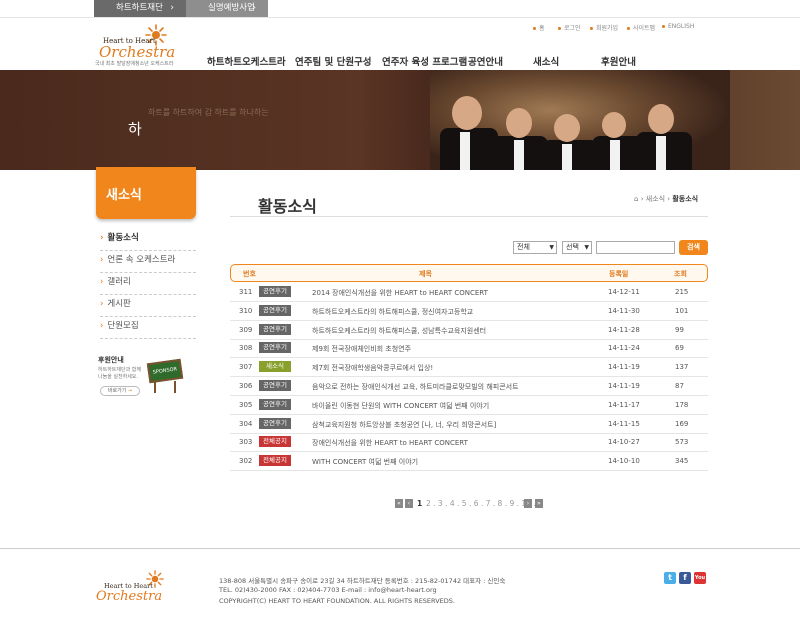  What do you see at coordinates (246, 61) in the screenshot?
I see `gnb-orchestra: 하트하트오케스트라` at bounding box center [246, 61].